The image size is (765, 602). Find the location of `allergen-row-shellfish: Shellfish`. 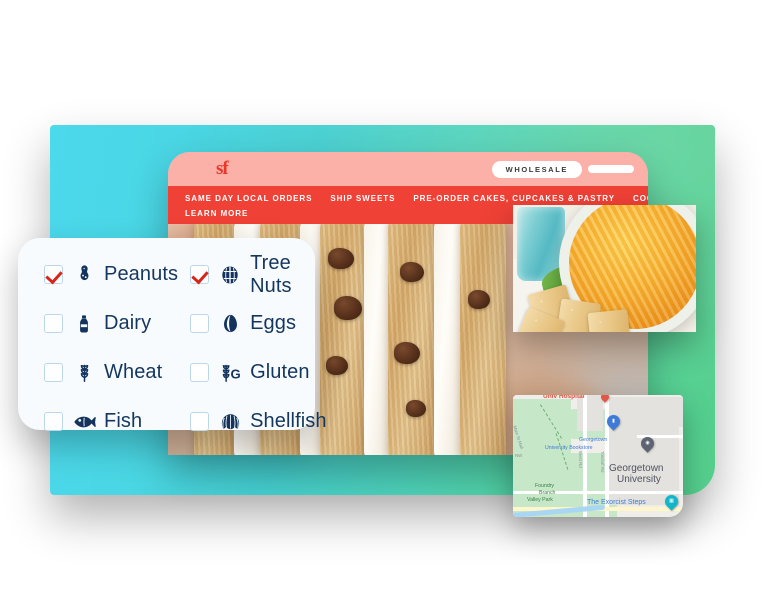

allergen-row-shellfish: Shellfish is located at coordinates (252, 421).